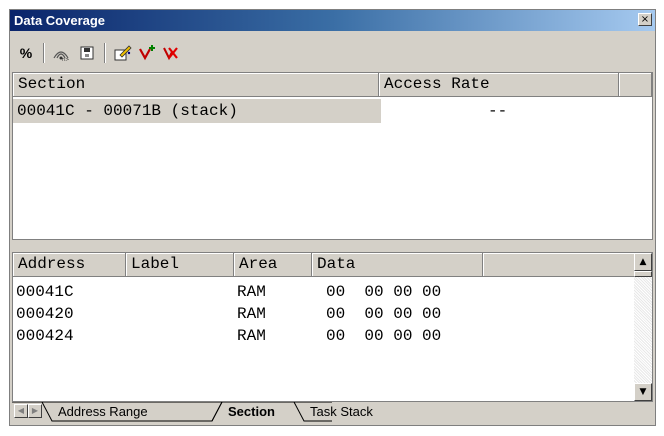 This screenshot has height=436, width=664. I want to click on access-rate-cell: --, so click(498, 111).